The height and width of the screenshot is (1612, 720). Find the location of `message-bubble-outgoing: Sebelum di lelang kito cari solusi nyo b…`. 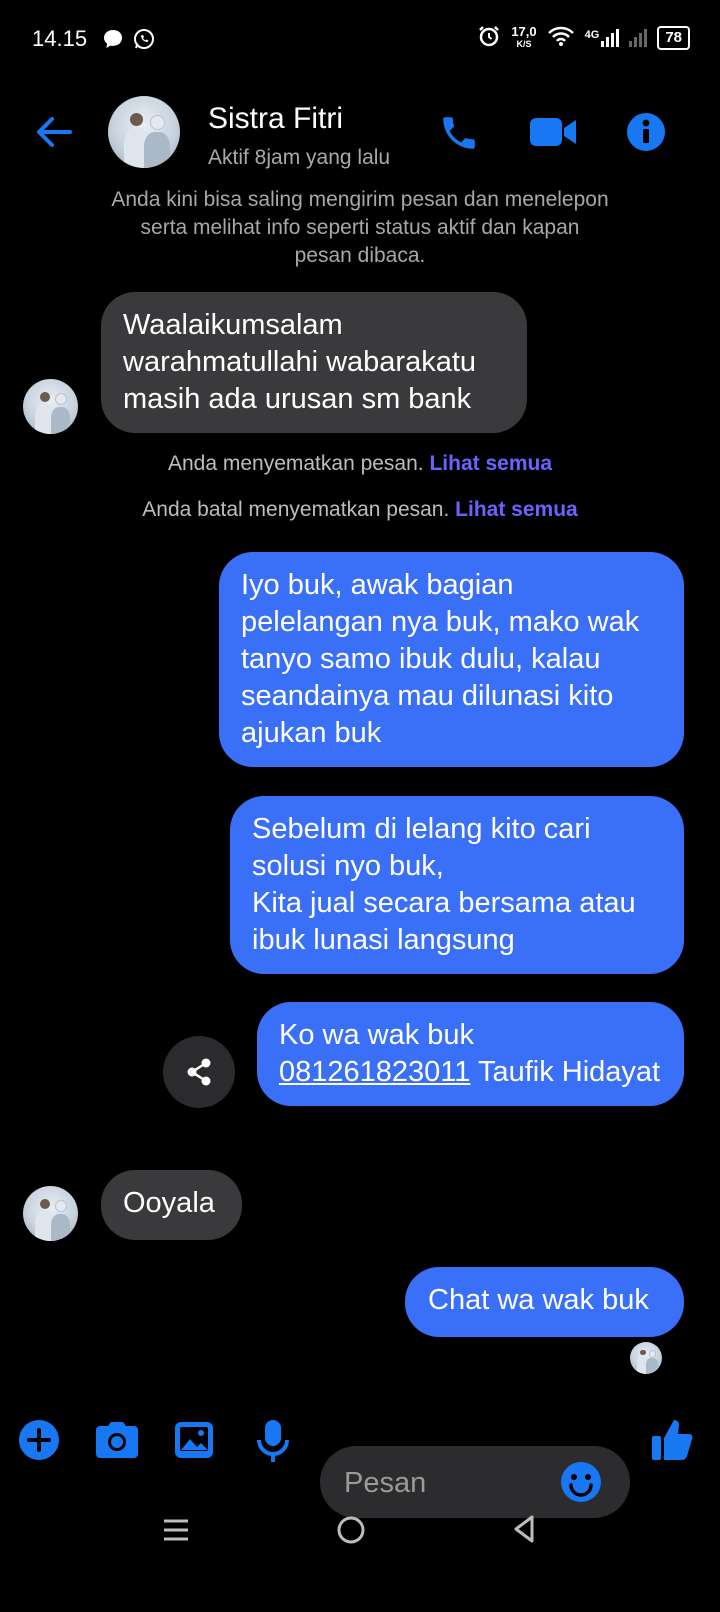

message-bubble-outgoing: Sebelum di lelang kito cari solusi nyo b… is located at coordinates (457, 885).